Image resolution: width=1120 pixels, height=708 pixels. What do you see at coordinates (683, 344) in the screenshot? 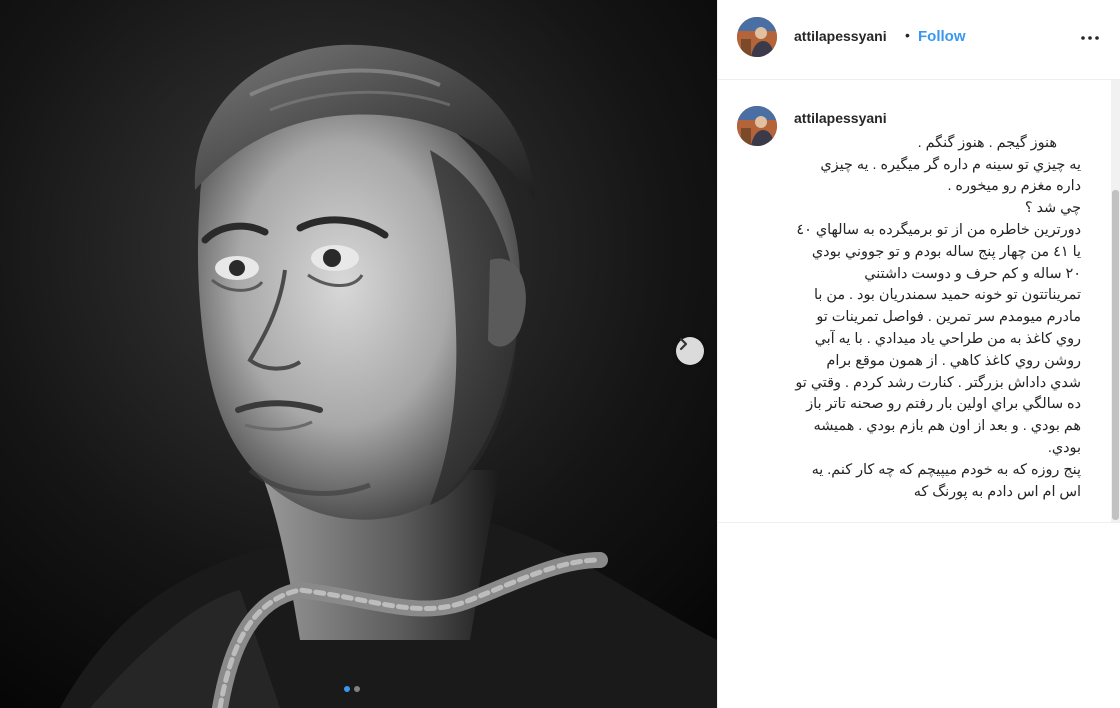
I see `chevron-right-icon` at bounding box center [683, 344].